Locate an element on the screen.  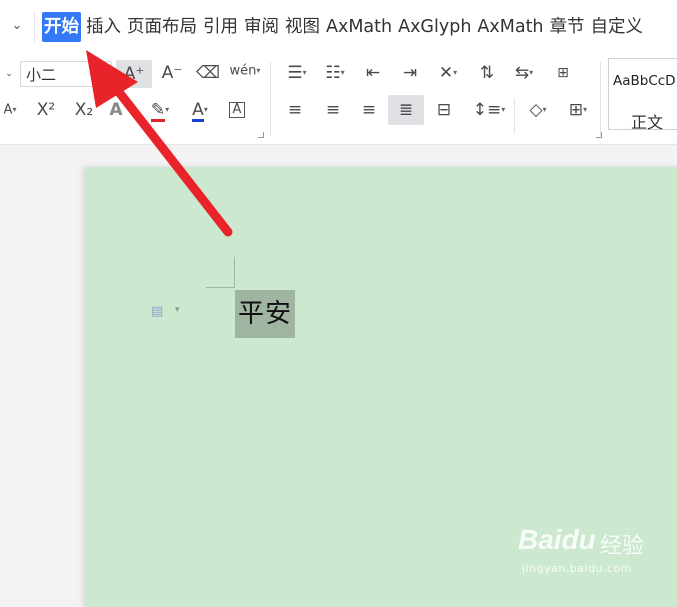
arrow-shaft is located at coordinates (168, 155).